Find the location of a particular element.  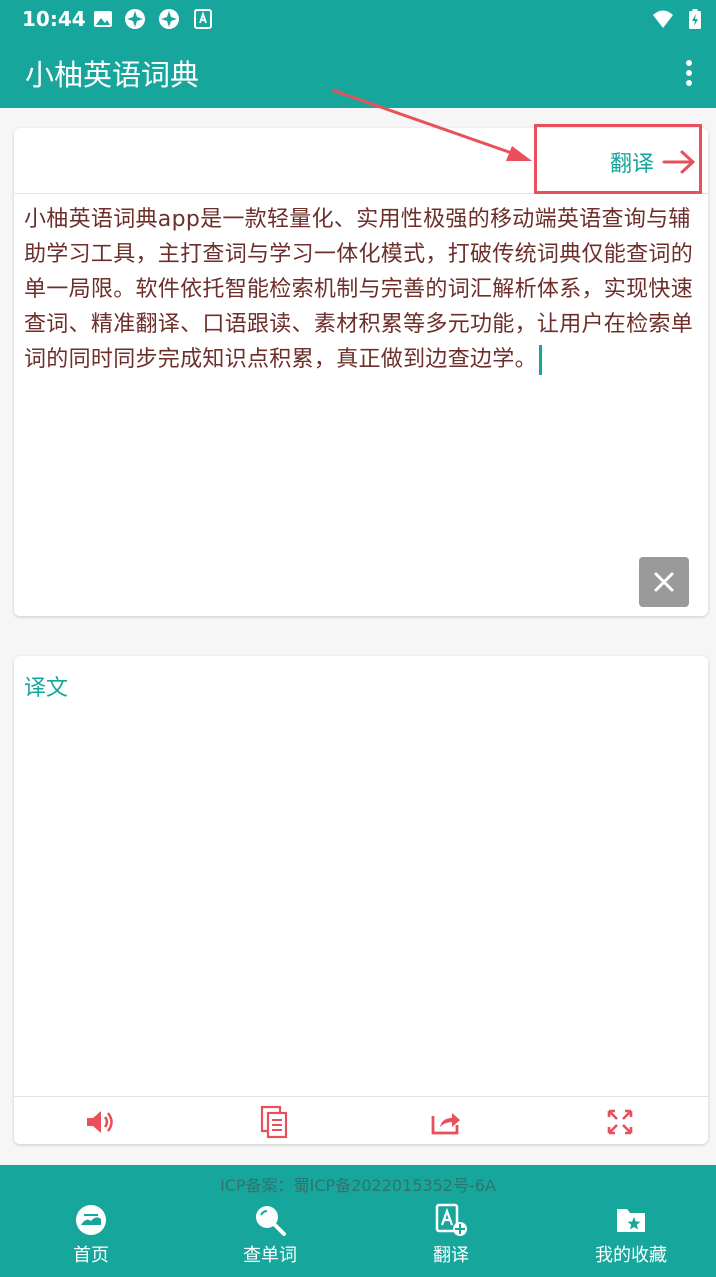

wifi-icon is located at coordinates (663, 19).